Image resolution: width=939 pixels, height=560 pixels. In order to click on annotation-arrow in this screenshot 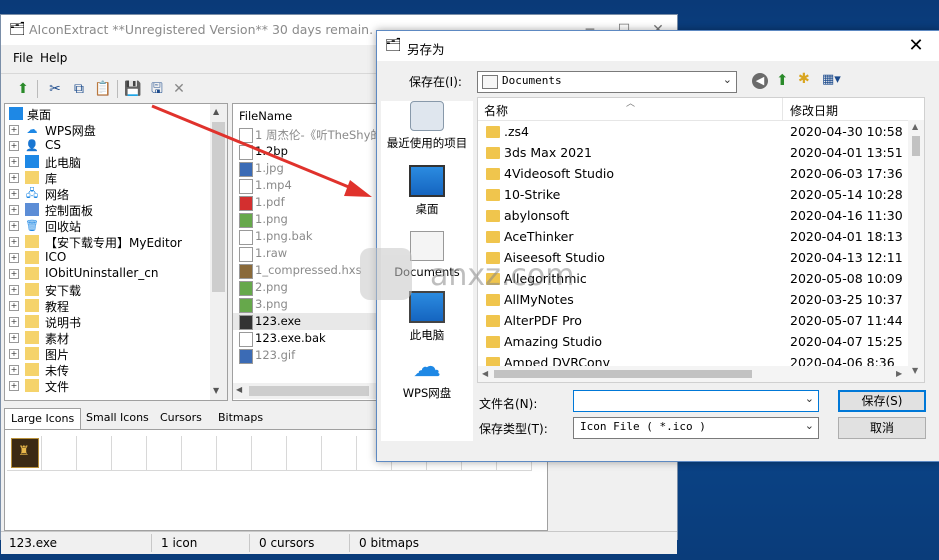, I will do `click(261, 150)`.